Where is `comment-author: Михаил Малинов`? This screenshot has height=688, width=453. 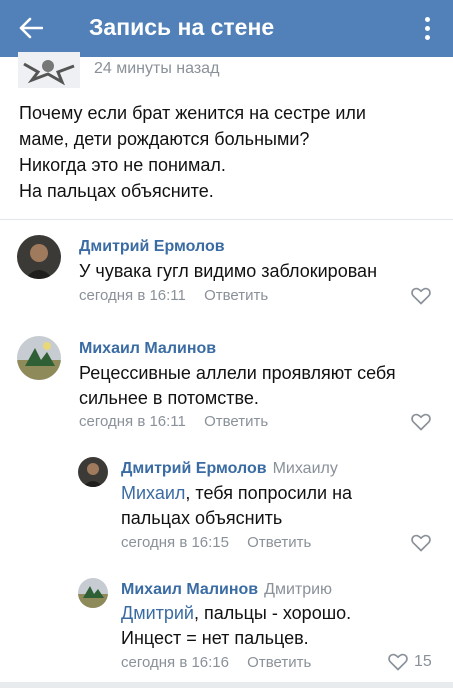 comment-author: Михаил Малинов is located at coordinates (147, 349).